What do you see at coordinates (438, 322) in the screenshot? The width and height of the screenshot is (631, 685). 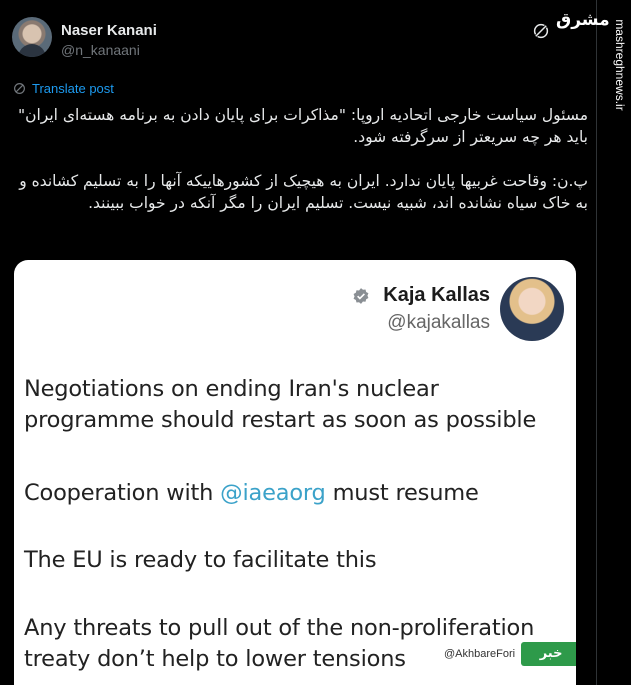 I see `quoted-handle: @kajakallas` at bounding box center [438, 322].